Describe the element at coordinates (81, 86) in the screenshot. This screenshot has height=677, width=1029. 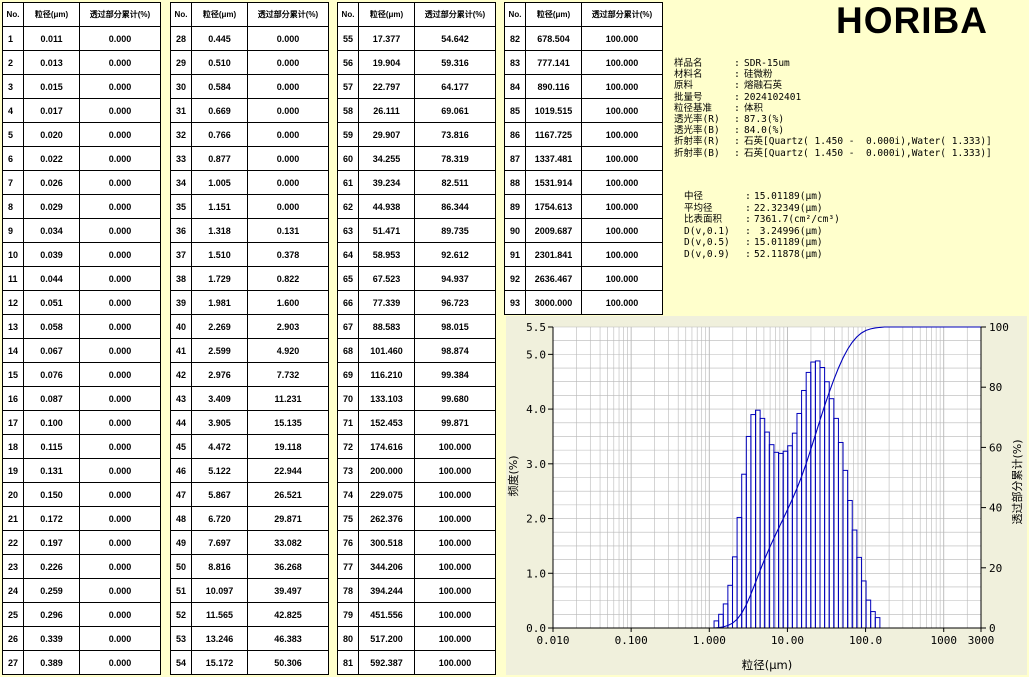
I see `table-row: 3 0.015 0.000` at that location.